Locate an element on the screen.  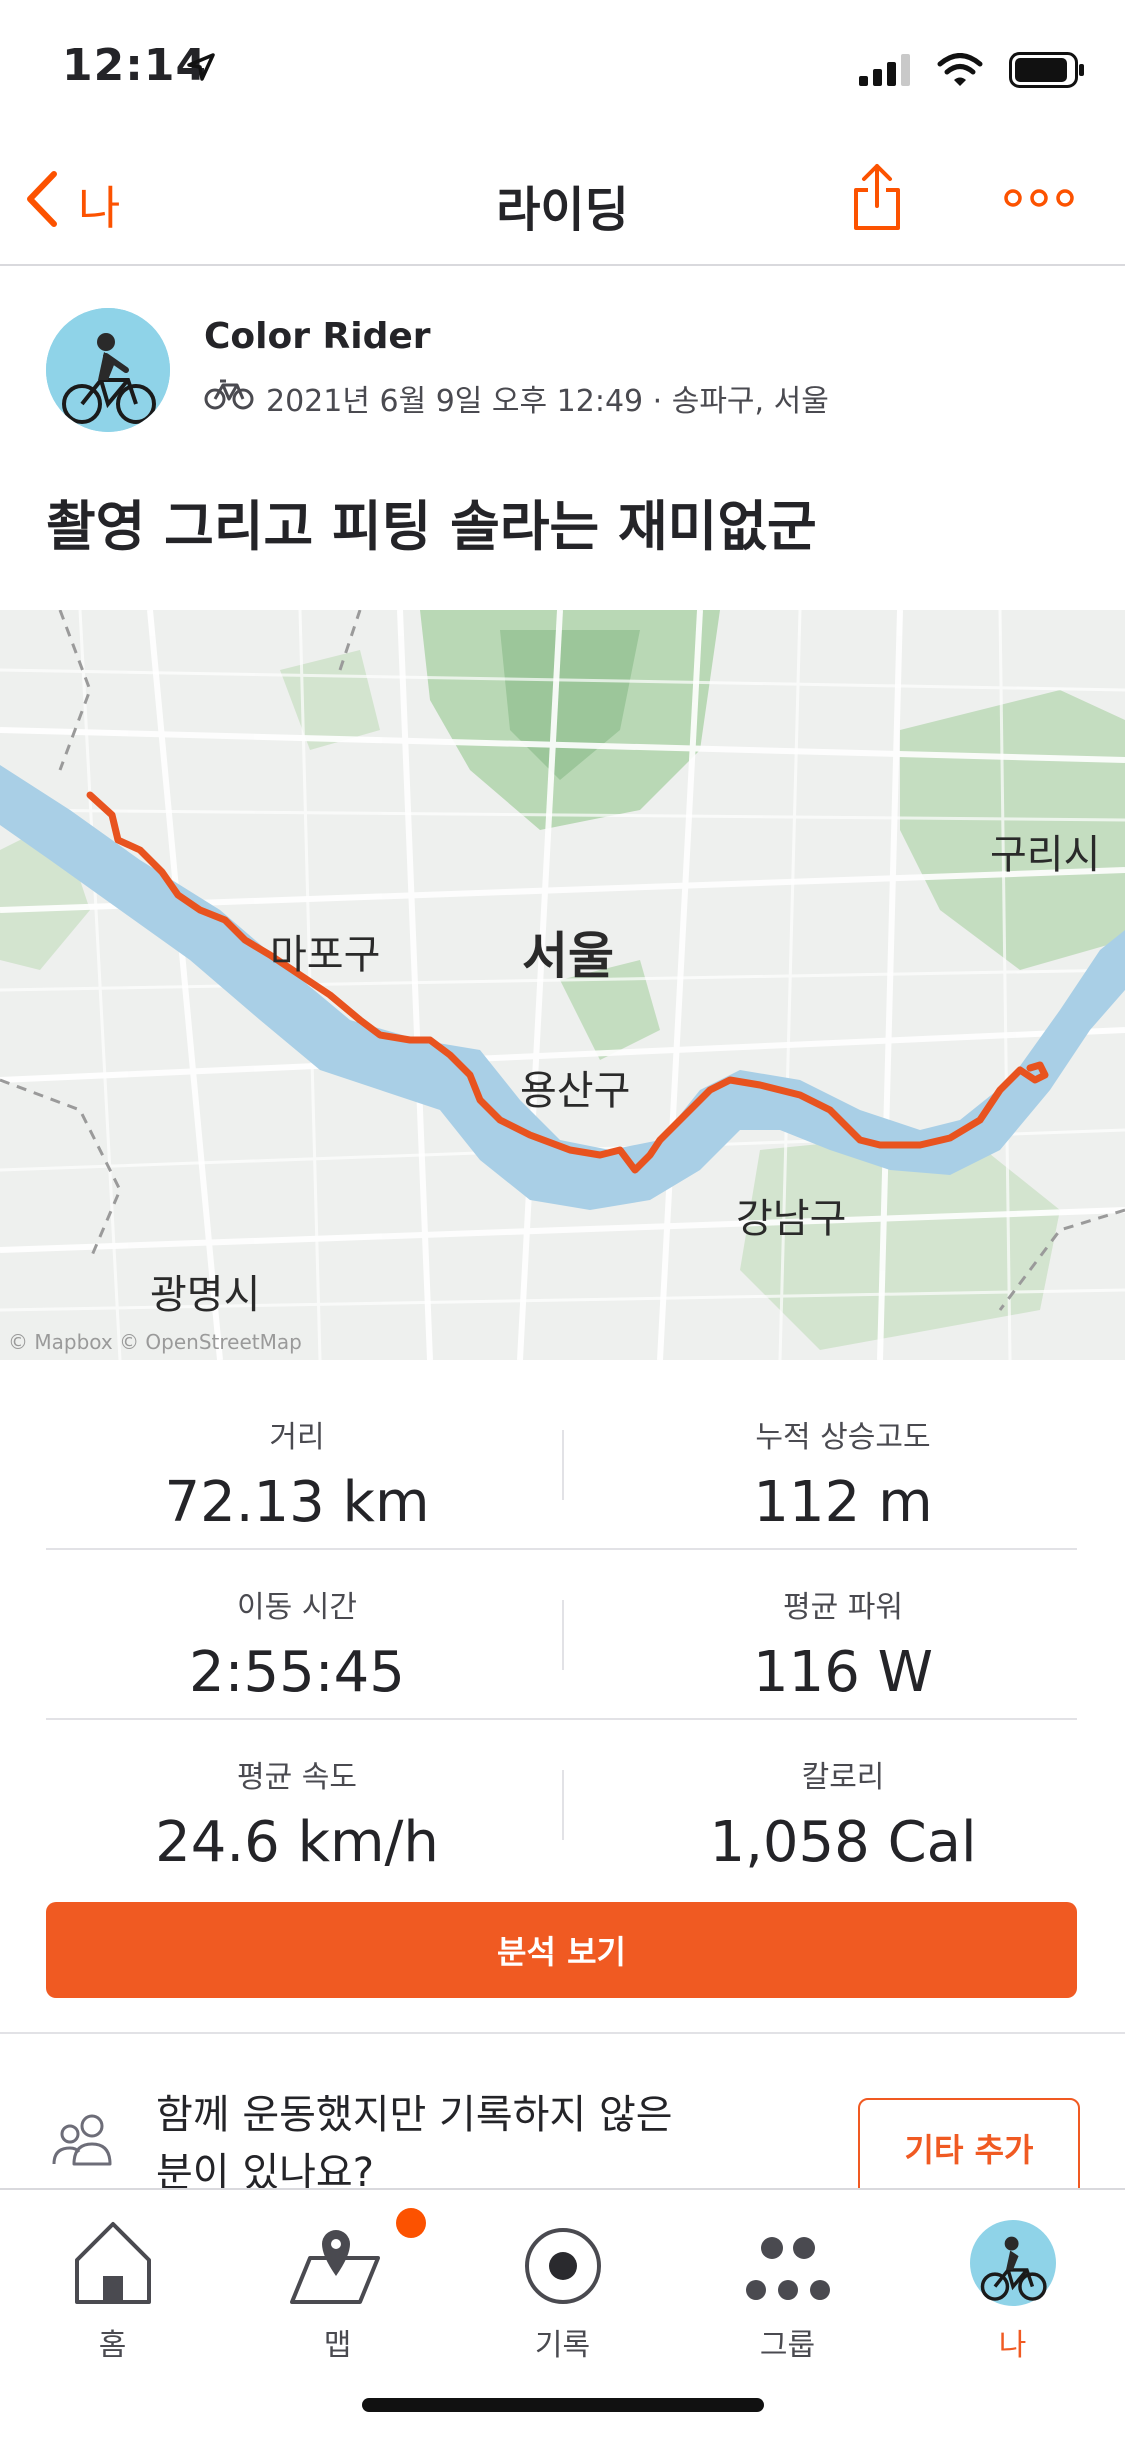
share-button is located at coordinates (877, 199).